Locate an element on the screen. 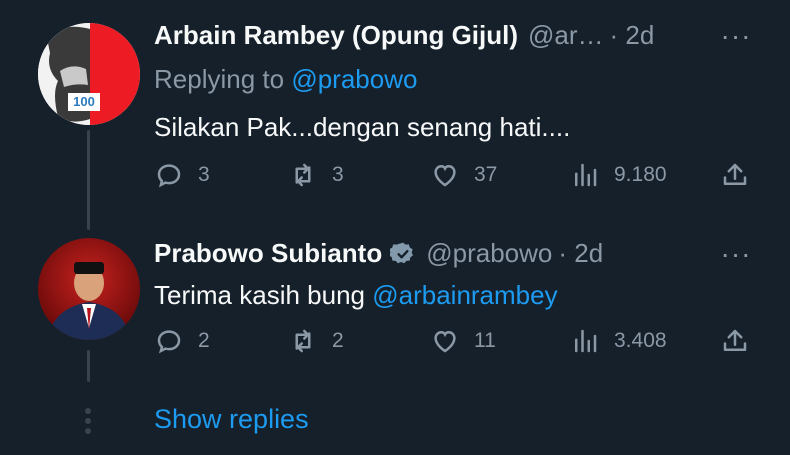 The width and height of the screenshot is (790, 455). mention-link: @arbainrambey is located at coordinates (464, 295).